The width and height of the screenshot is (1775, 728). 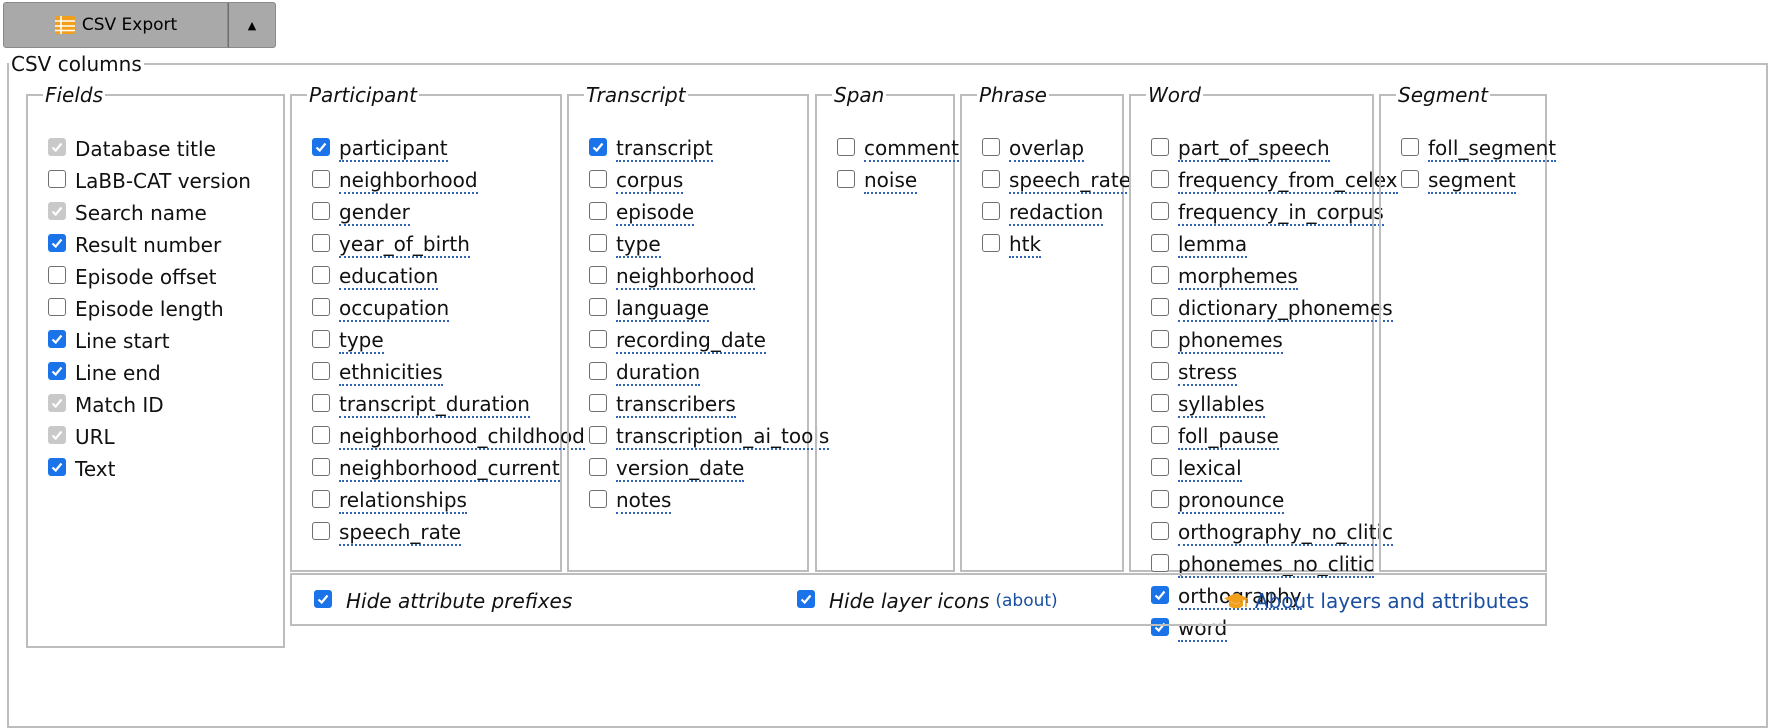 What do you see at coordinates (1479, 149) in the screenshot?
I see `column-option: foll_segment` at bounding box center [1479, 149].